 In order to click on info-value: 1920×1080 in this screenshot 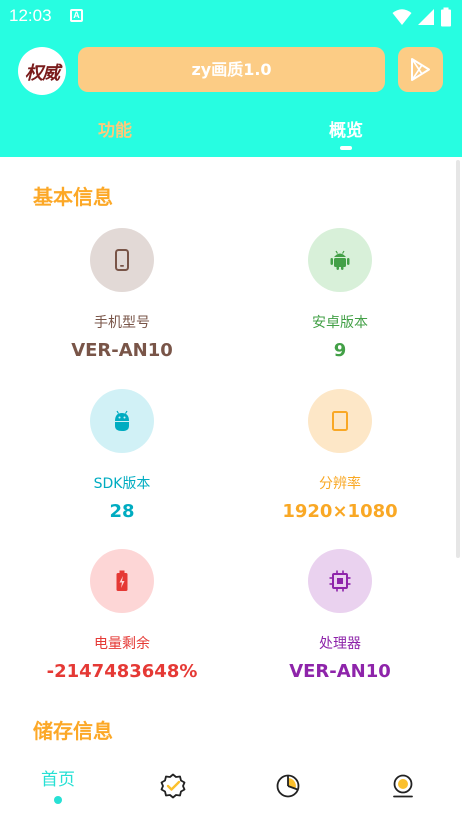, I will do `click(340, 511)`.